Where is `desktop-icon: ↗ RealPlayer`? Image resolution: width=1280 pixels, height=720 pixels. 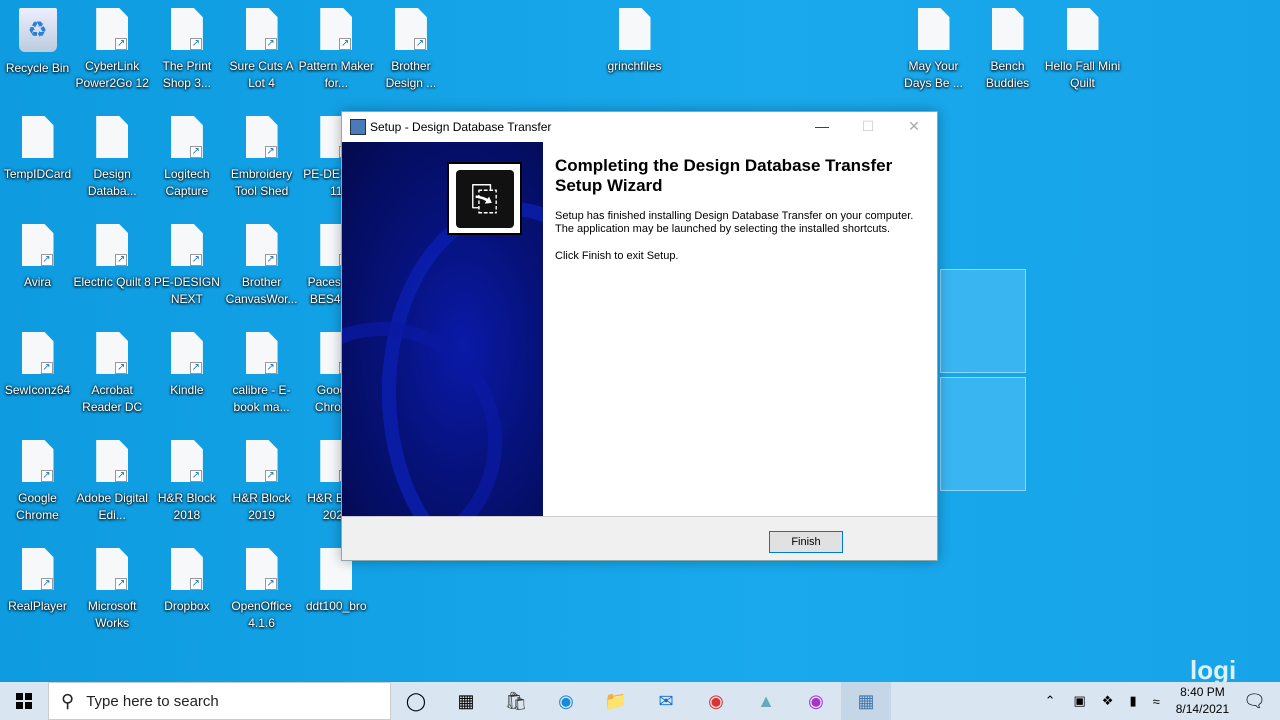 desktop-icon: ↗ RealPlayer is located at coordinates (37, 594).